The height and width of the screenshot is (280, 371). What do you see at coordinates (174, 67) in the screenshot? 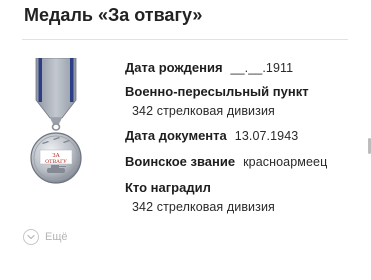
I see `birth-date-label: Дата рождения` at bounding box center [174, 67].